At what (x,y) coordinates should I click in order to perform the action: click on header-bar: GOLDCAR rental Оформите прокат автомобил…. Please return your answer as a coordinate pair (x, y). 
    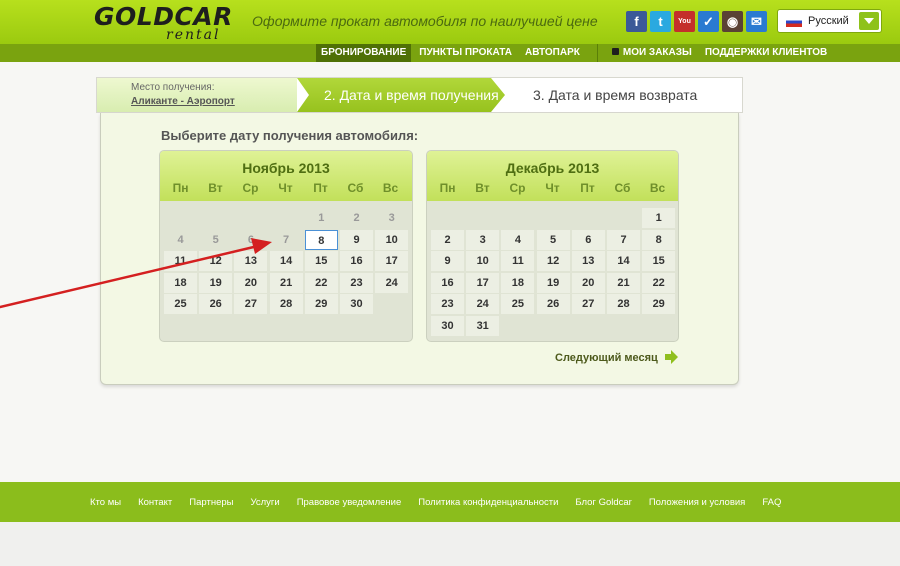
    Looking at the image, I should click on (450, 22).